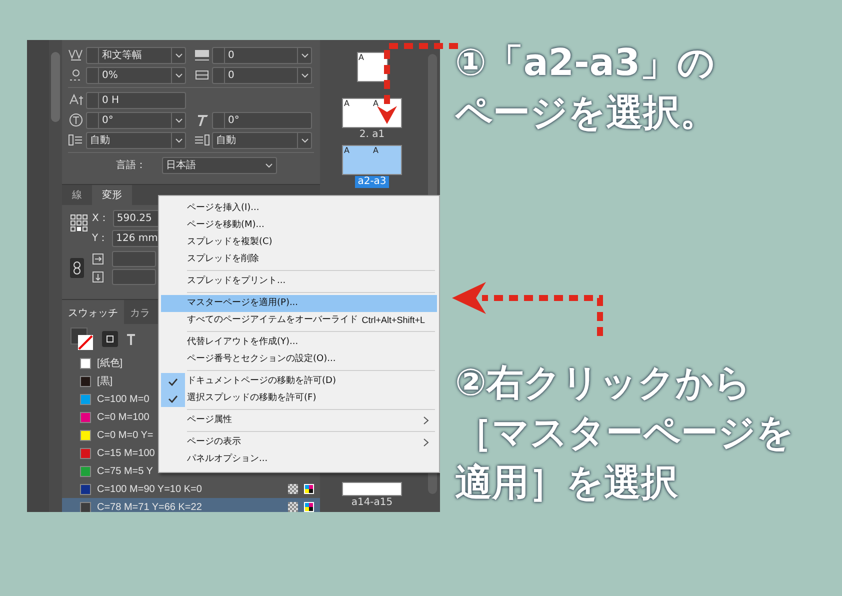  What do you see at coordinates (586, 88) in the screenshot?
I see `annotation-text: ①「a2-a3」の ページを選択。` at bounding box center [586, 88].